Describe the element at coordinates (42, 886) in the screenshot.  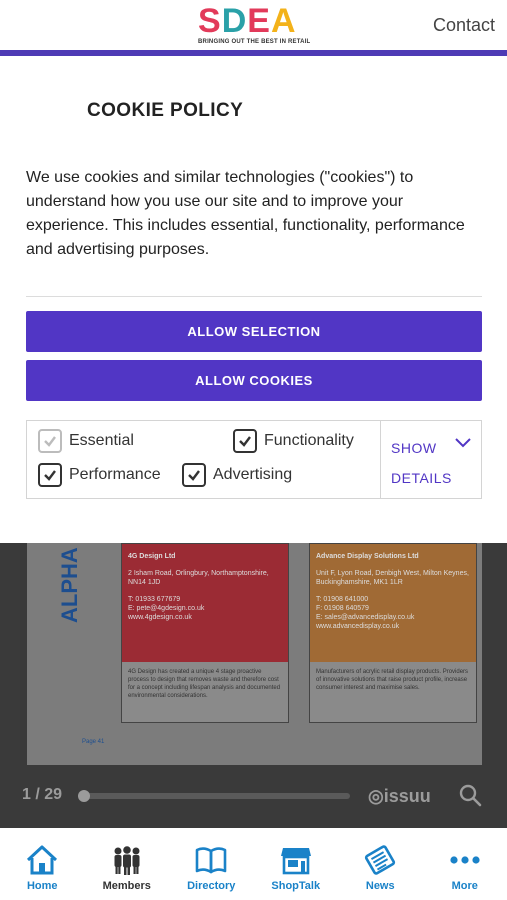
I see `tab-home-label: Home` at that location.